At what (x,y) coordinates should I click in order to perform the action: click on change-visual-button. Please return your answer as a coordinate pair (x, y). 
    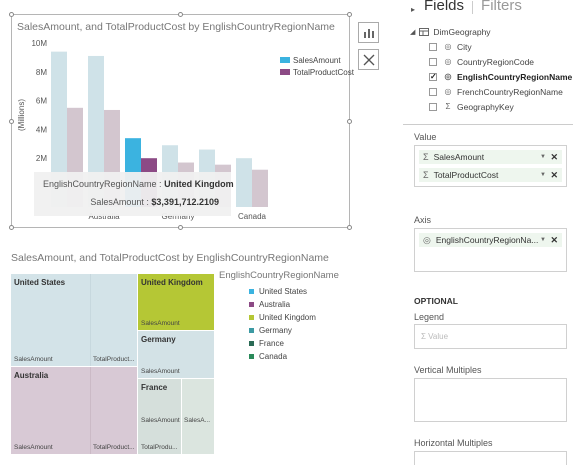
    Looking at the image, I should click on (368, 32).